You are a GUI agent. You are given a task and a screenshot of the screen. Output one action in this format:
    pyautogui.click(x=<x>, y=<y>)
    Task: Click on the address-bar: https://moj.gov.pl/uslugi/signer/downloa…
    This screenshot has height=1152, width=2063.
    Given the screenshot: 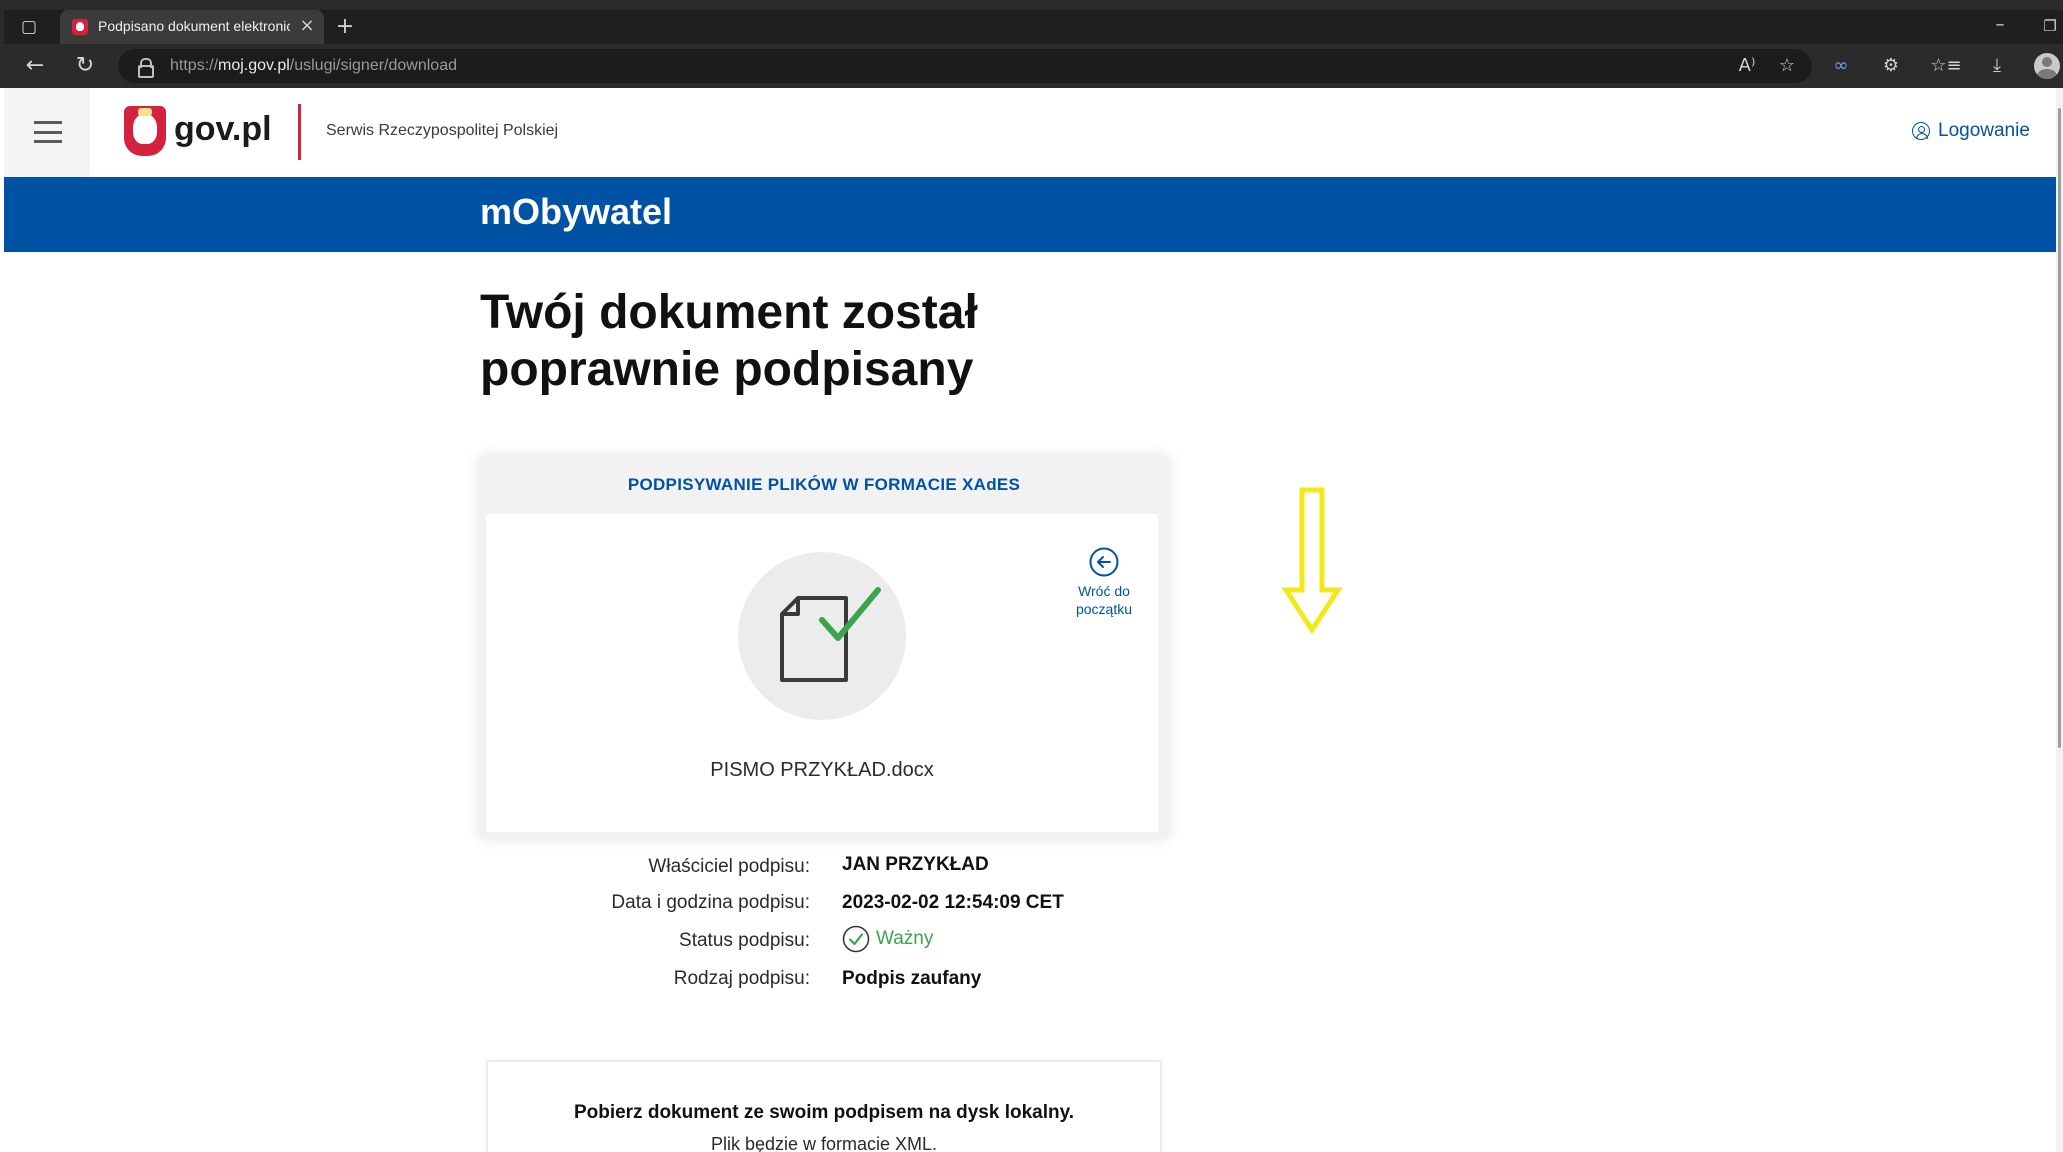 What is the action you would take?
    pyautogui.click(x=965, y=66)
    